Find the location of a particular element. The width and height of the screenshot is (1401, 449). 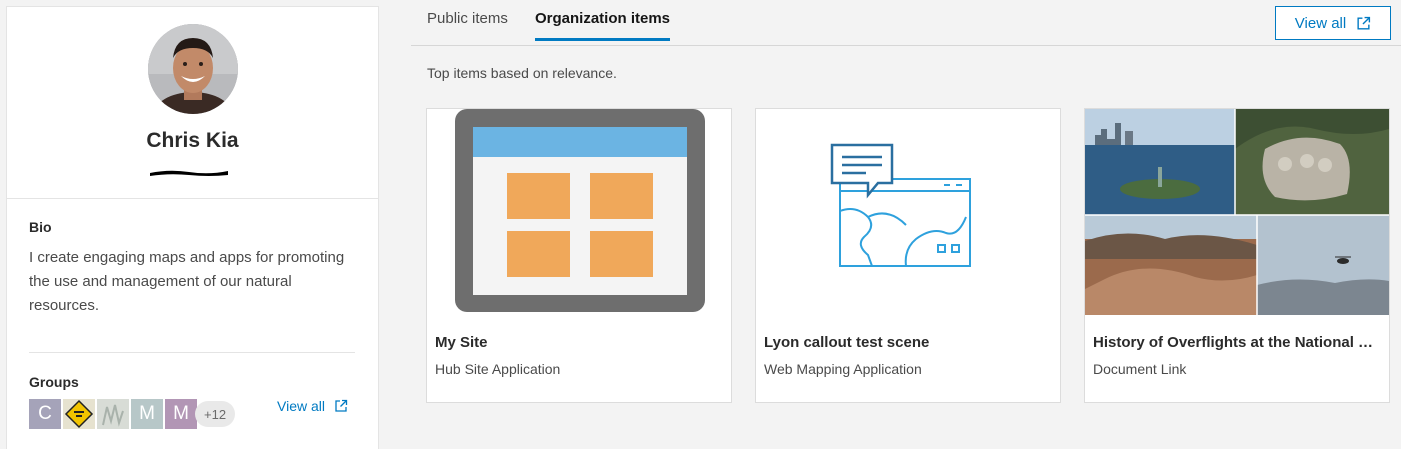

items-subtitle: Top items based on relevance. is located at coordinates (522, 73).